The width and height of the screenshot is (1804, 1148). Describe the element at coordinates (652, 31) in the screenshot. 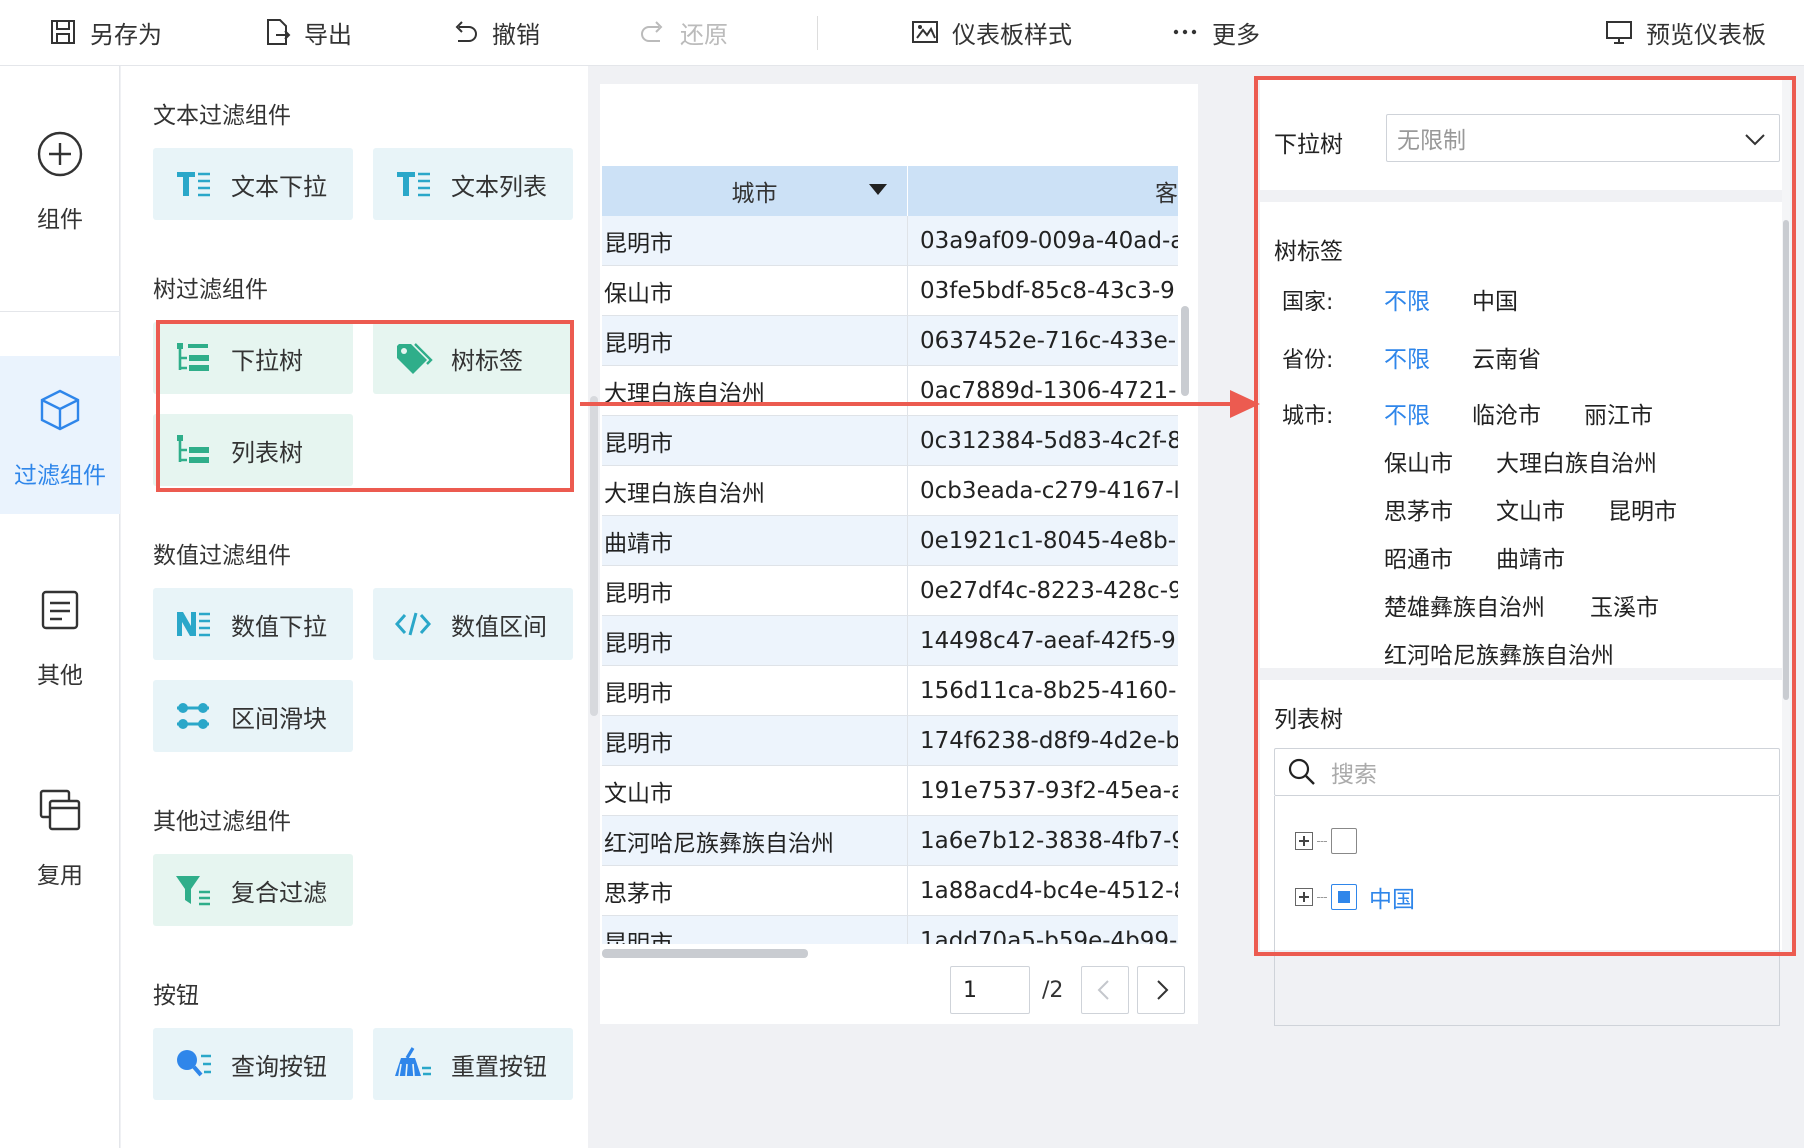

I see `redo-icon` at that location.